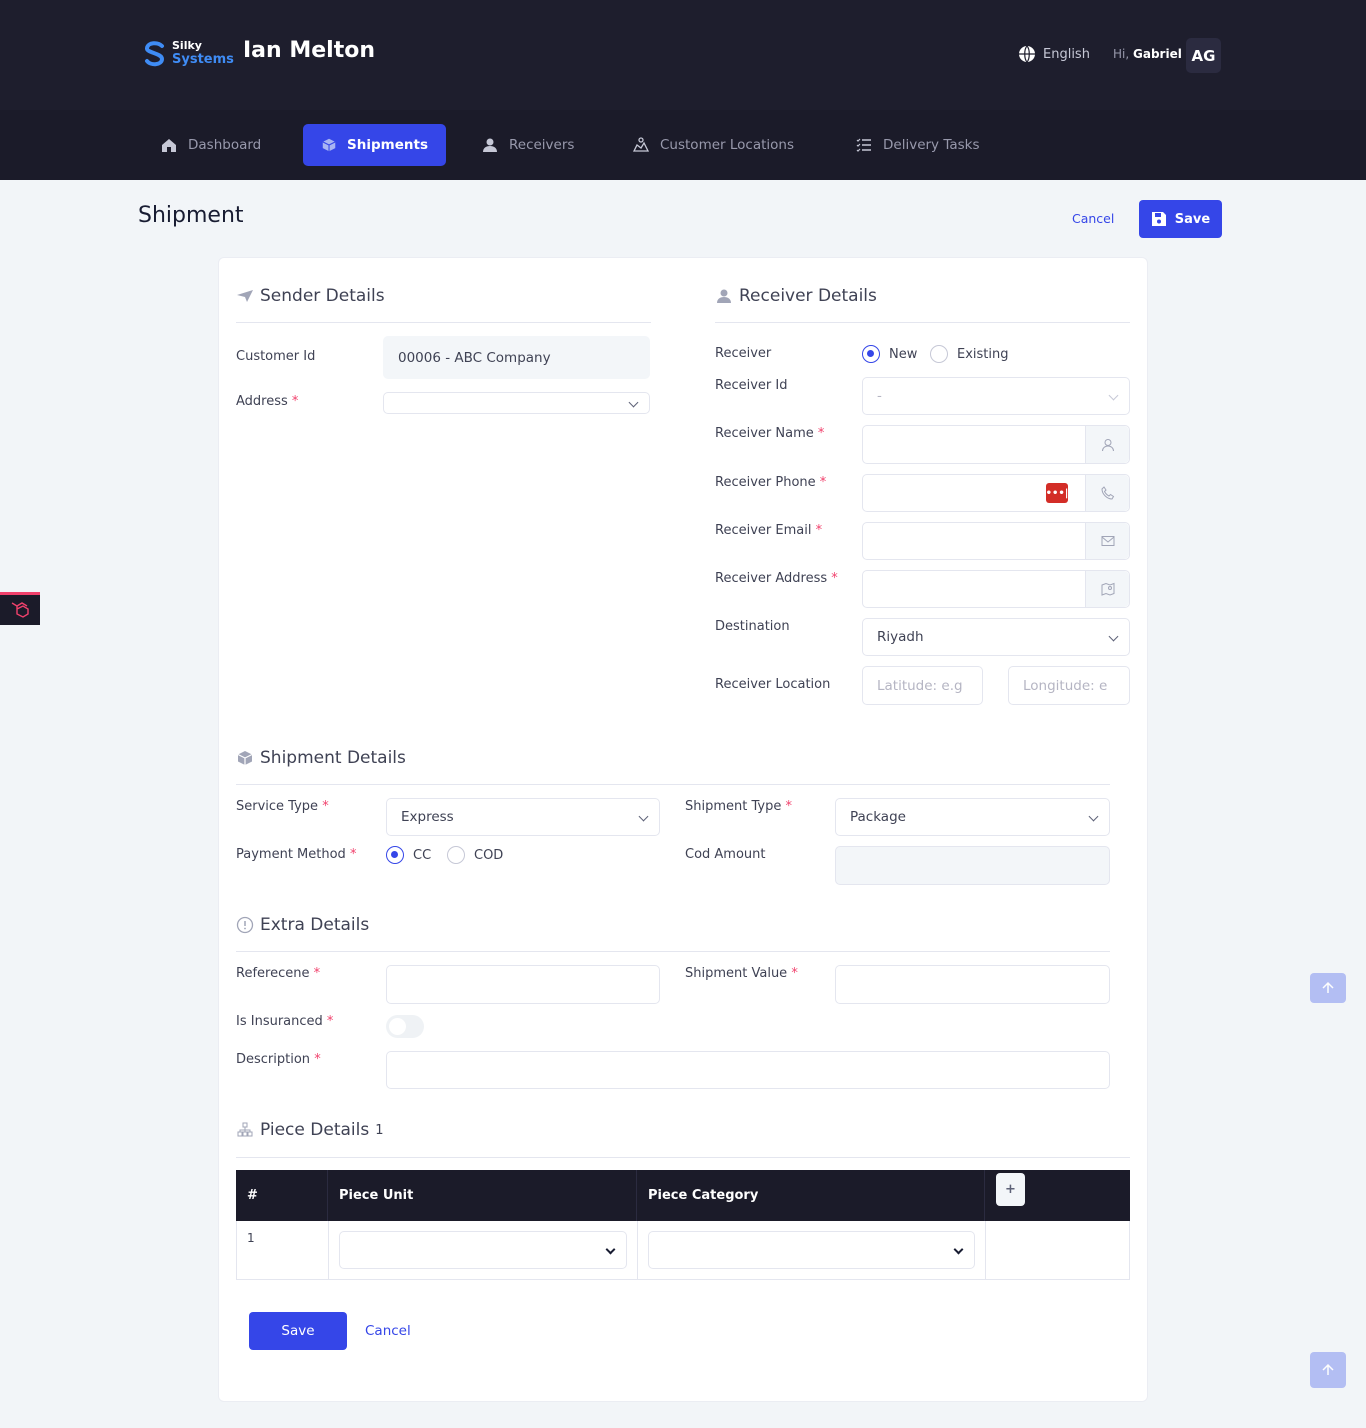 The height and width of the screenshot is (1428, 1366). What do you see at coordinates (733, 806) in the screenshot?
I see `shipment-type-label-text: Shipment Type` at bounding box center [733, 806].